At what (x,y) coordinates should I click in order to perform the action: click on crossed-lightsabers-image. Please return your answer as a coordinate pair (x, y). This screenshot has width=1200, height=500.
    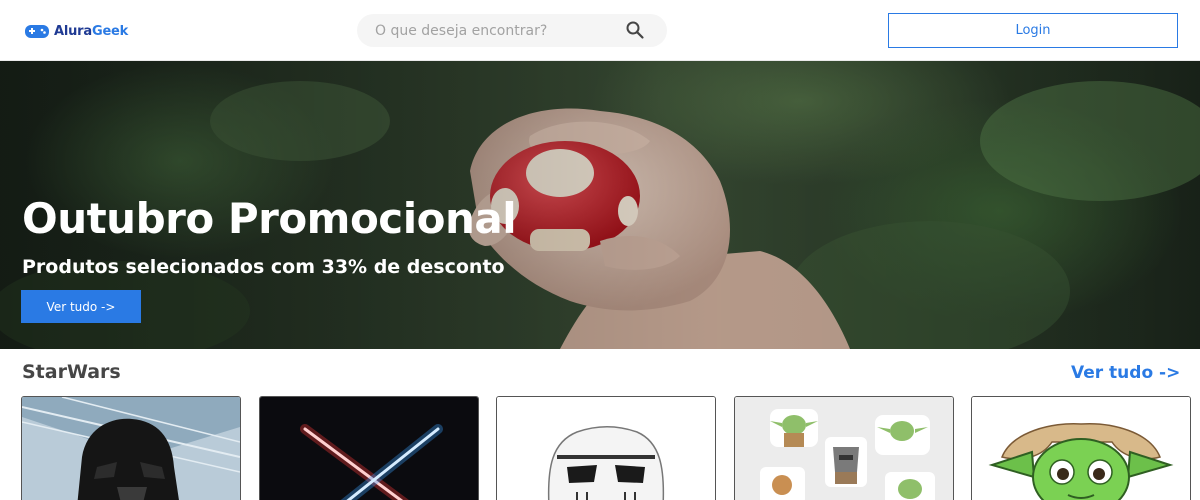
    Looking at the image, I should click on (369, 448).